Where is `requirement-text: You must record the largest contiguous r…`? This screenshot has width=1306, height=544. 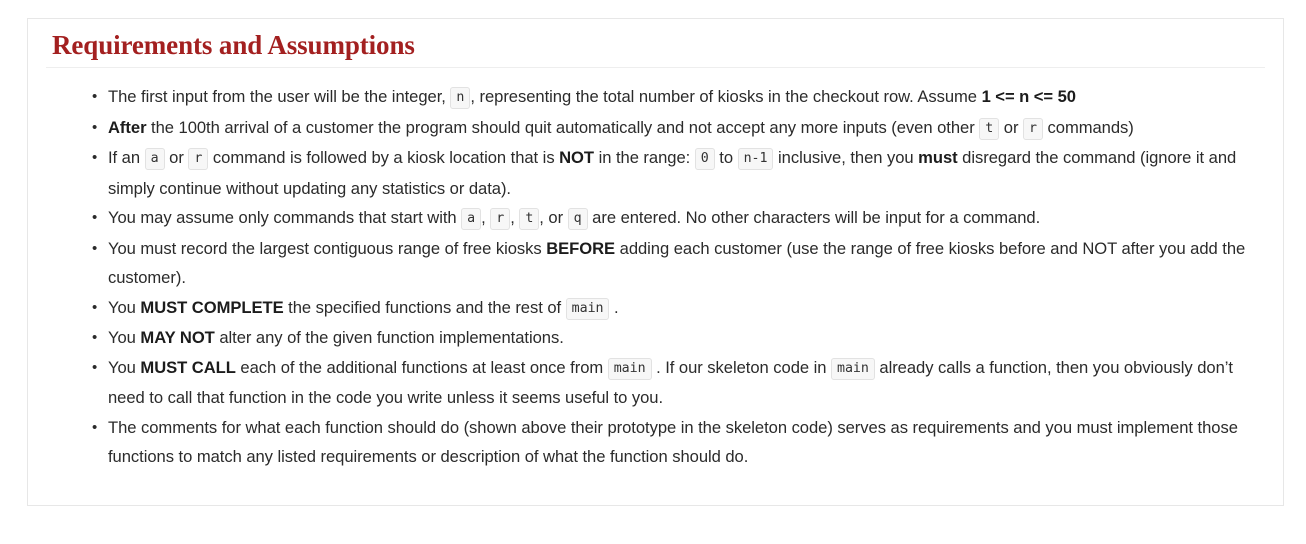
requirement-text: You must record the largest contiguous r… is located at coordinates (327, 248).